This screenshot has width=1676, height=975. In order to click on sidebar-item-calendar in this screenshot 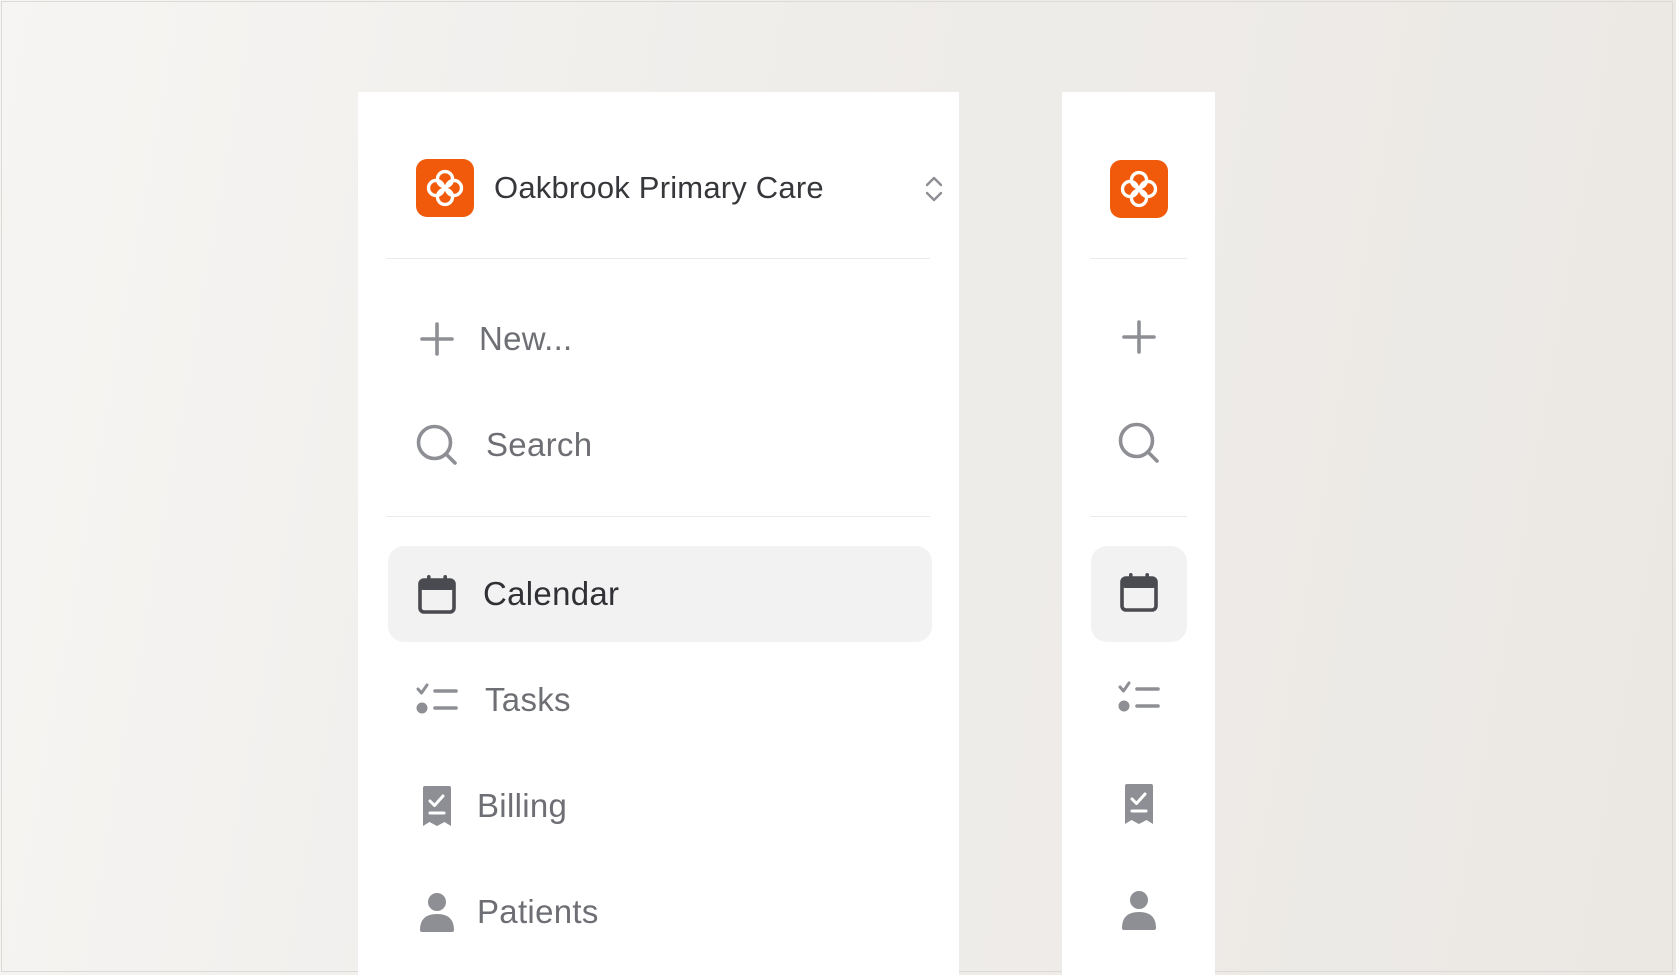, I will do `click(1139, 594)`.